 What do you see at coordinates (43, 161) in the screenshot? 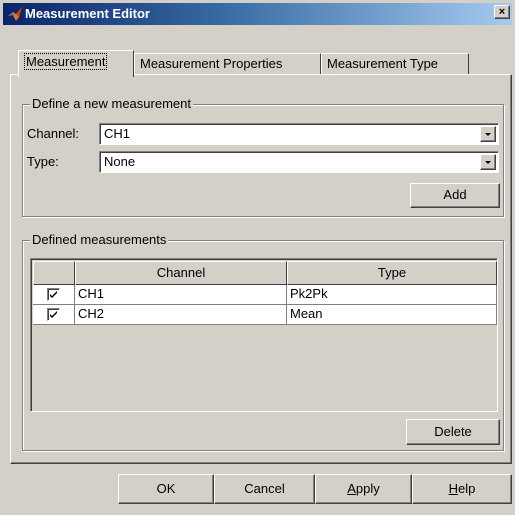
I see `type-label: Type:` at bounding box center [43, 161].